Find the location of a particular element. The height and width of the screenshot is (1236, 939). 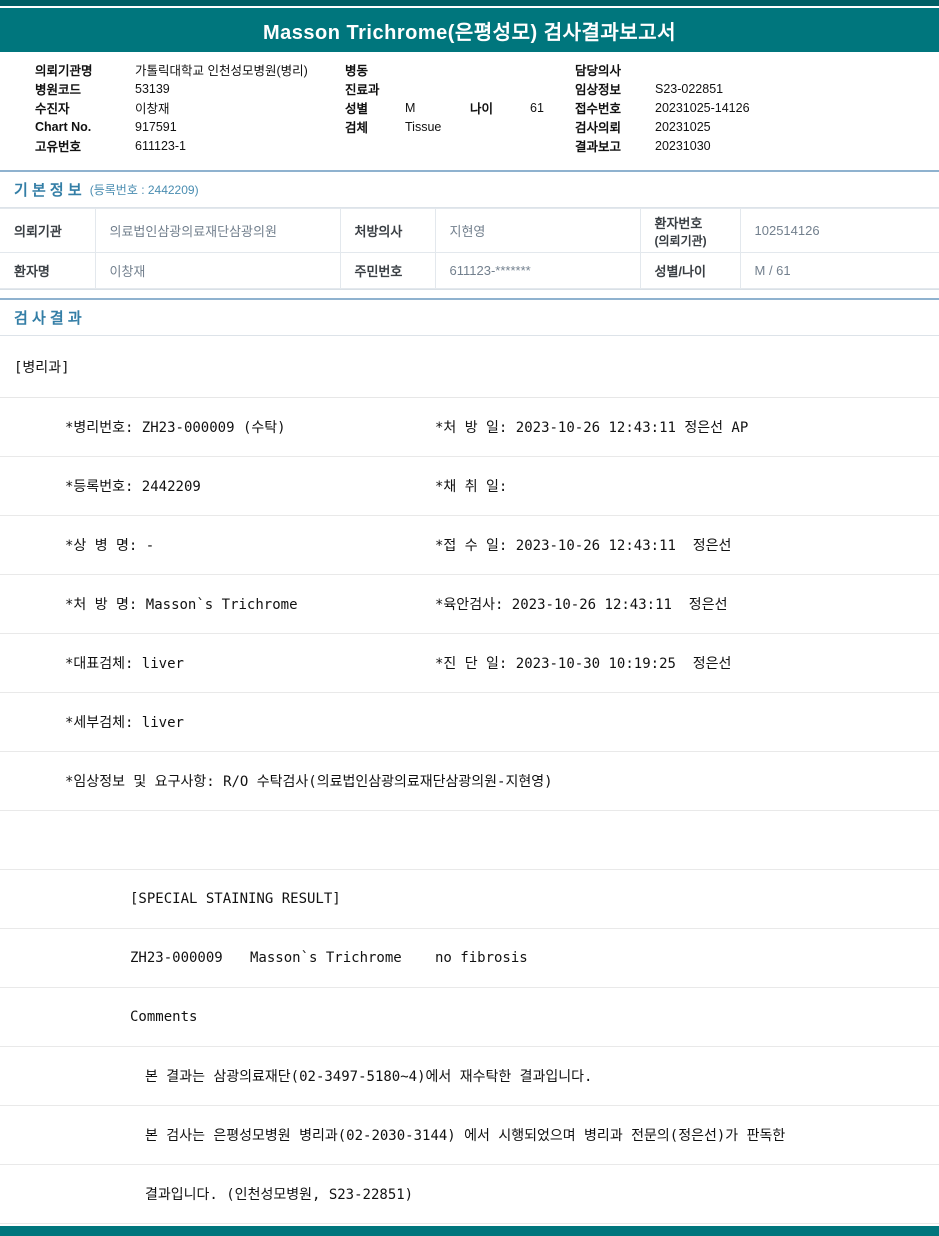

result-text: Comments is located at coordinates (164, 1017).